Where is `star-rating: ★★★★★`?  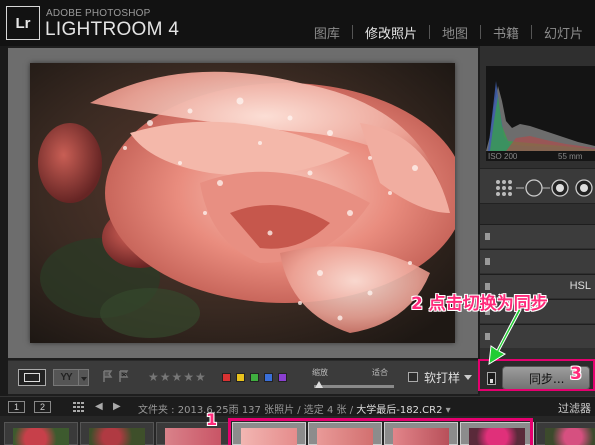 star-rating: ★★★★★ is located at coordinates (177, 377).